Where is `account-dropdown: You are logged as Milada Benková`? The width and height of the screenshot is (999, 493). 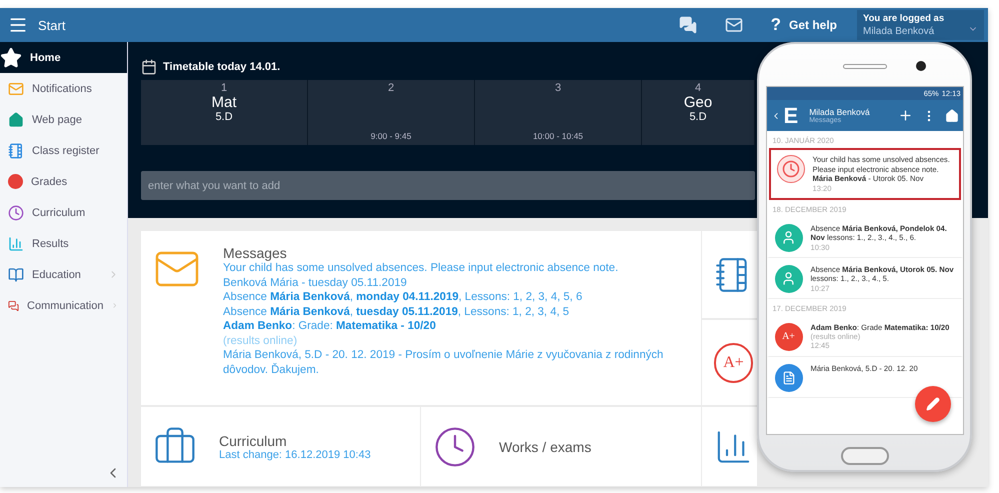 account-dropdown: You are logged as Milada Benková is located at coordinates (920, 25).